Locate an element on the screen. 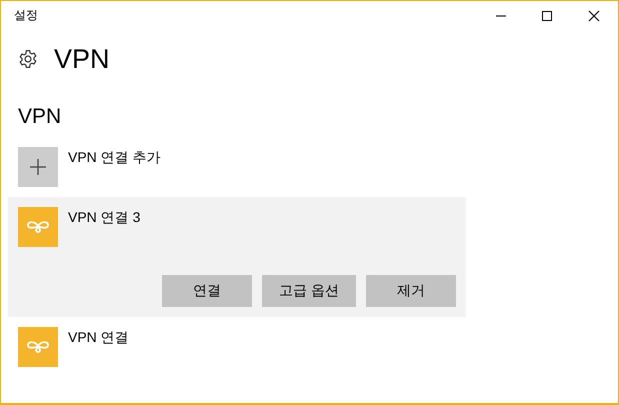 The image size is (619, 405). add-connection-label: VPN 연결 추가 is located at coordinates (114, 158).